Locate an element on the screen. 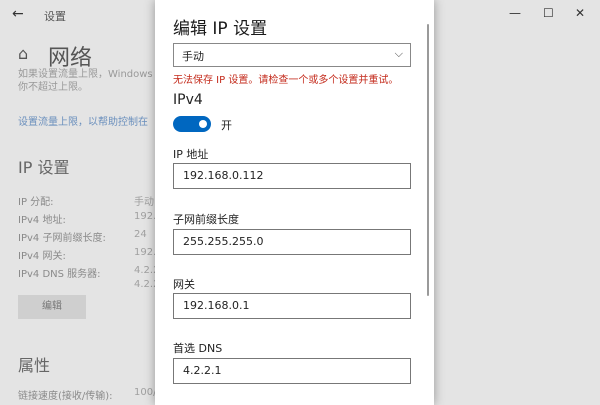 Image resolution: width=600 pixels, height=405 pixels. toggle-label: 开 is located at coordinates (226, 125).